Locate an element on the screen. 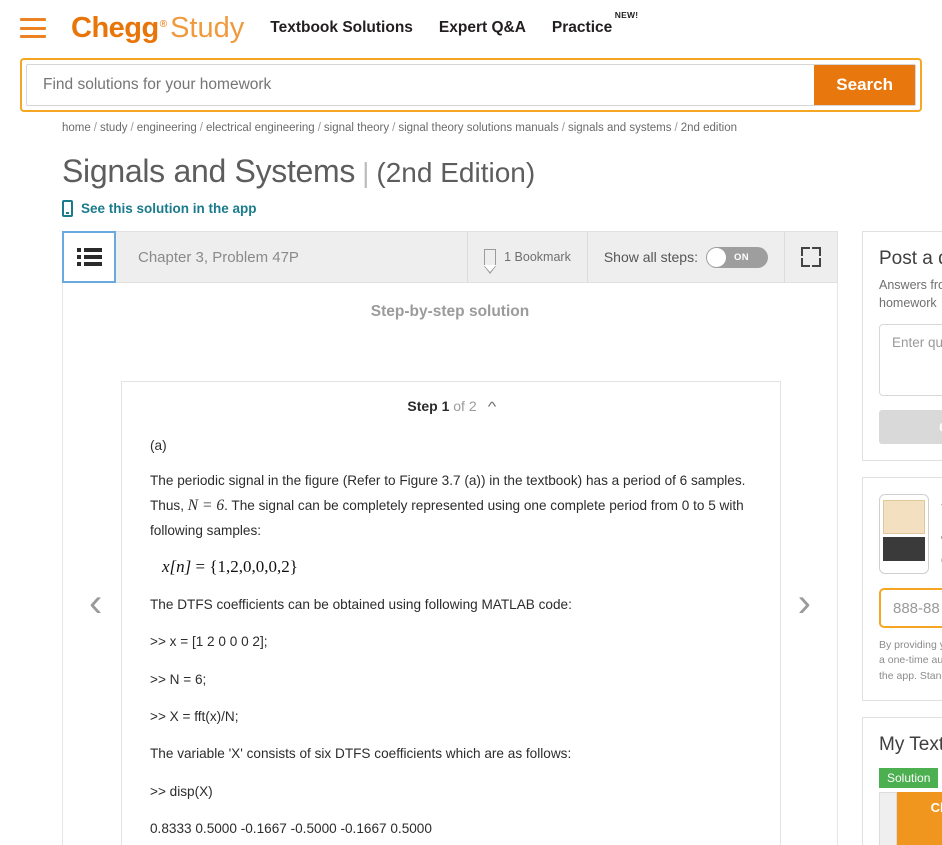 The image size is (942, 845). logo-chegg-text: Chegg is located at coordinates (115, 27).